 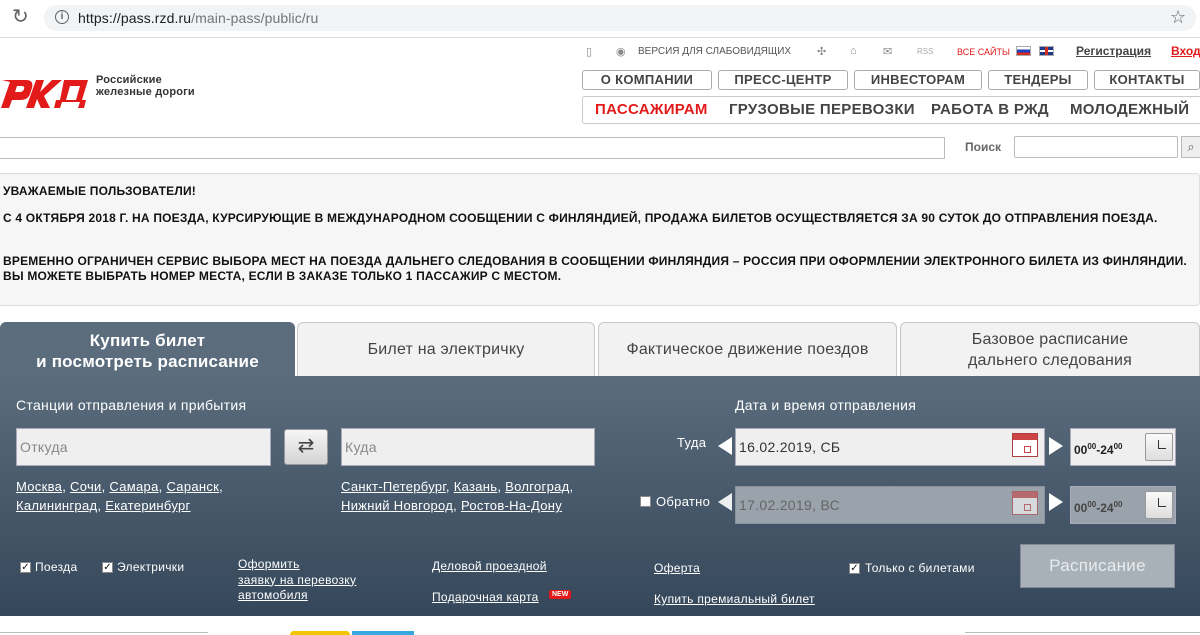 I want to click on car-transport-link: Оформить заявку на перевозку автомобиля, so click(x=297, y=580).